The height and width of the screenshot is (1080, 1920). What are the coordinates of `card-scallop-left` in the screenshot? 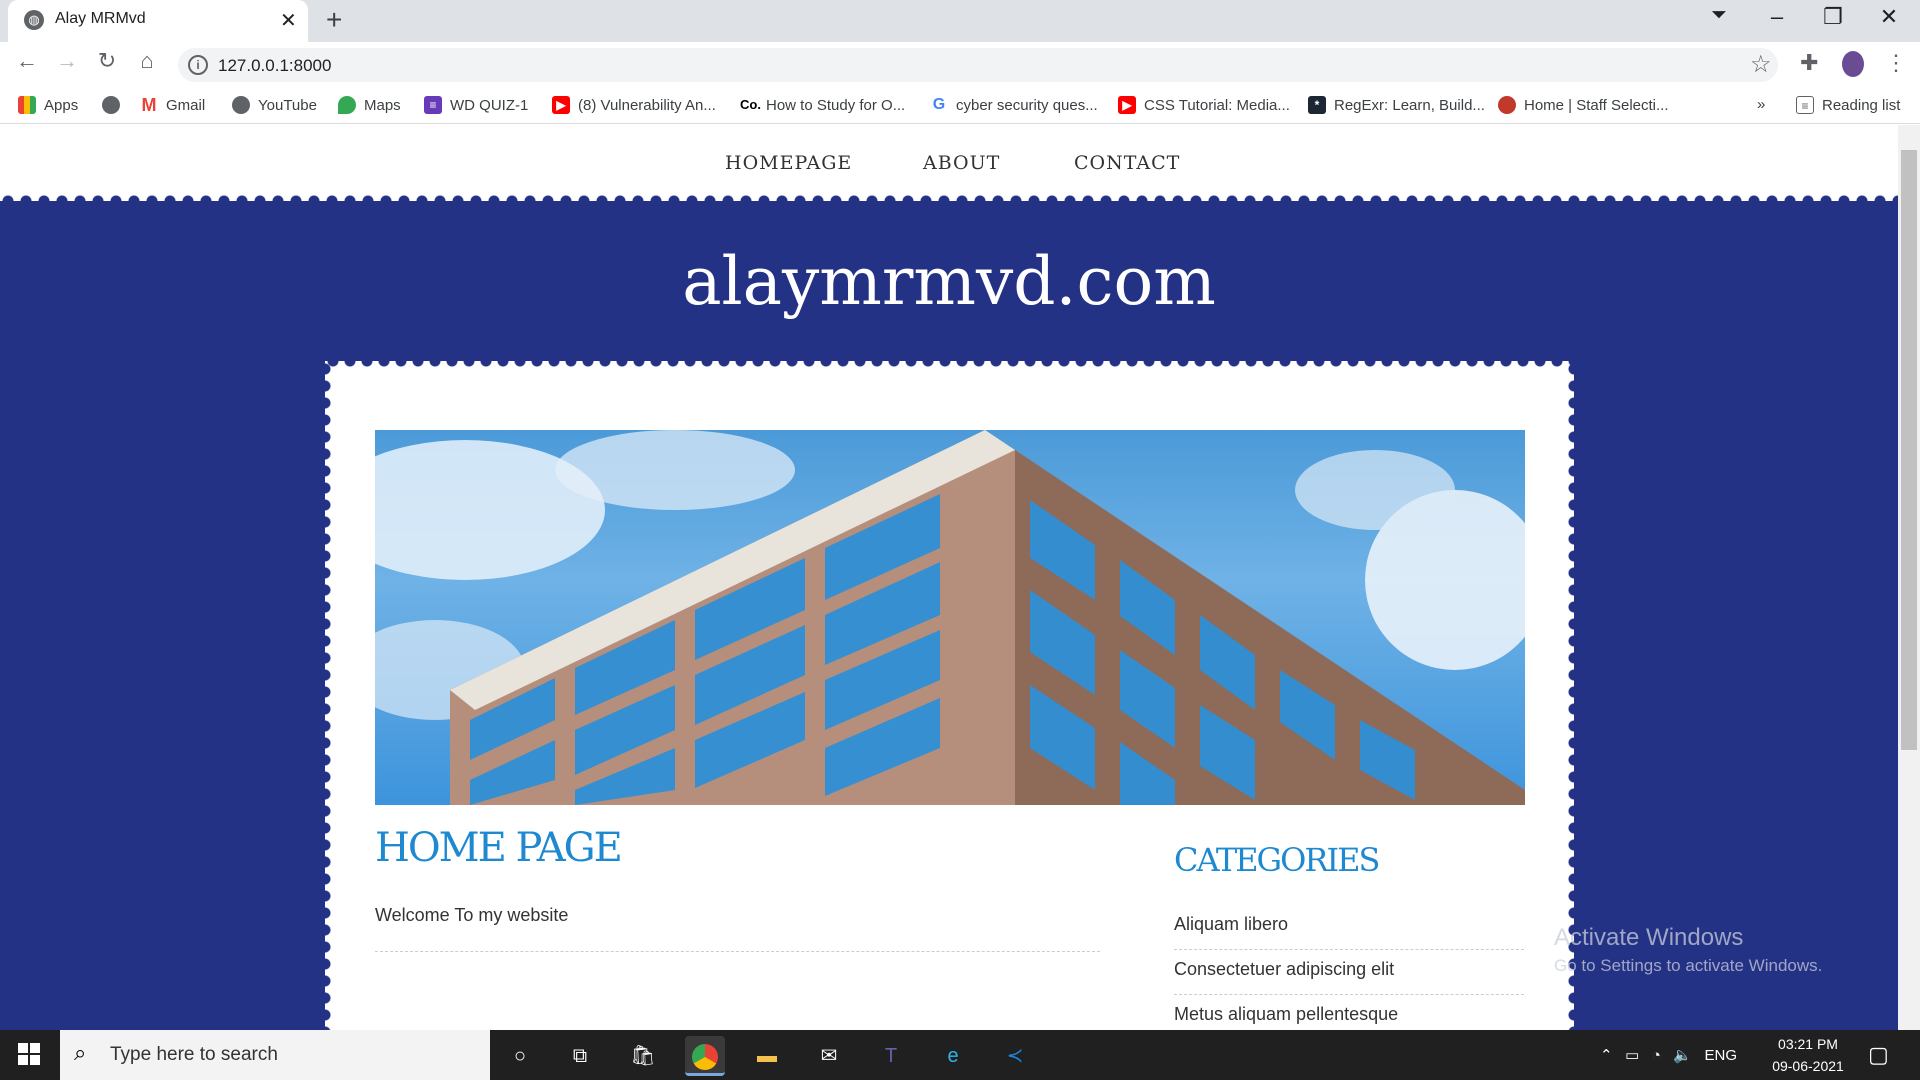 It's located at (325, 695).